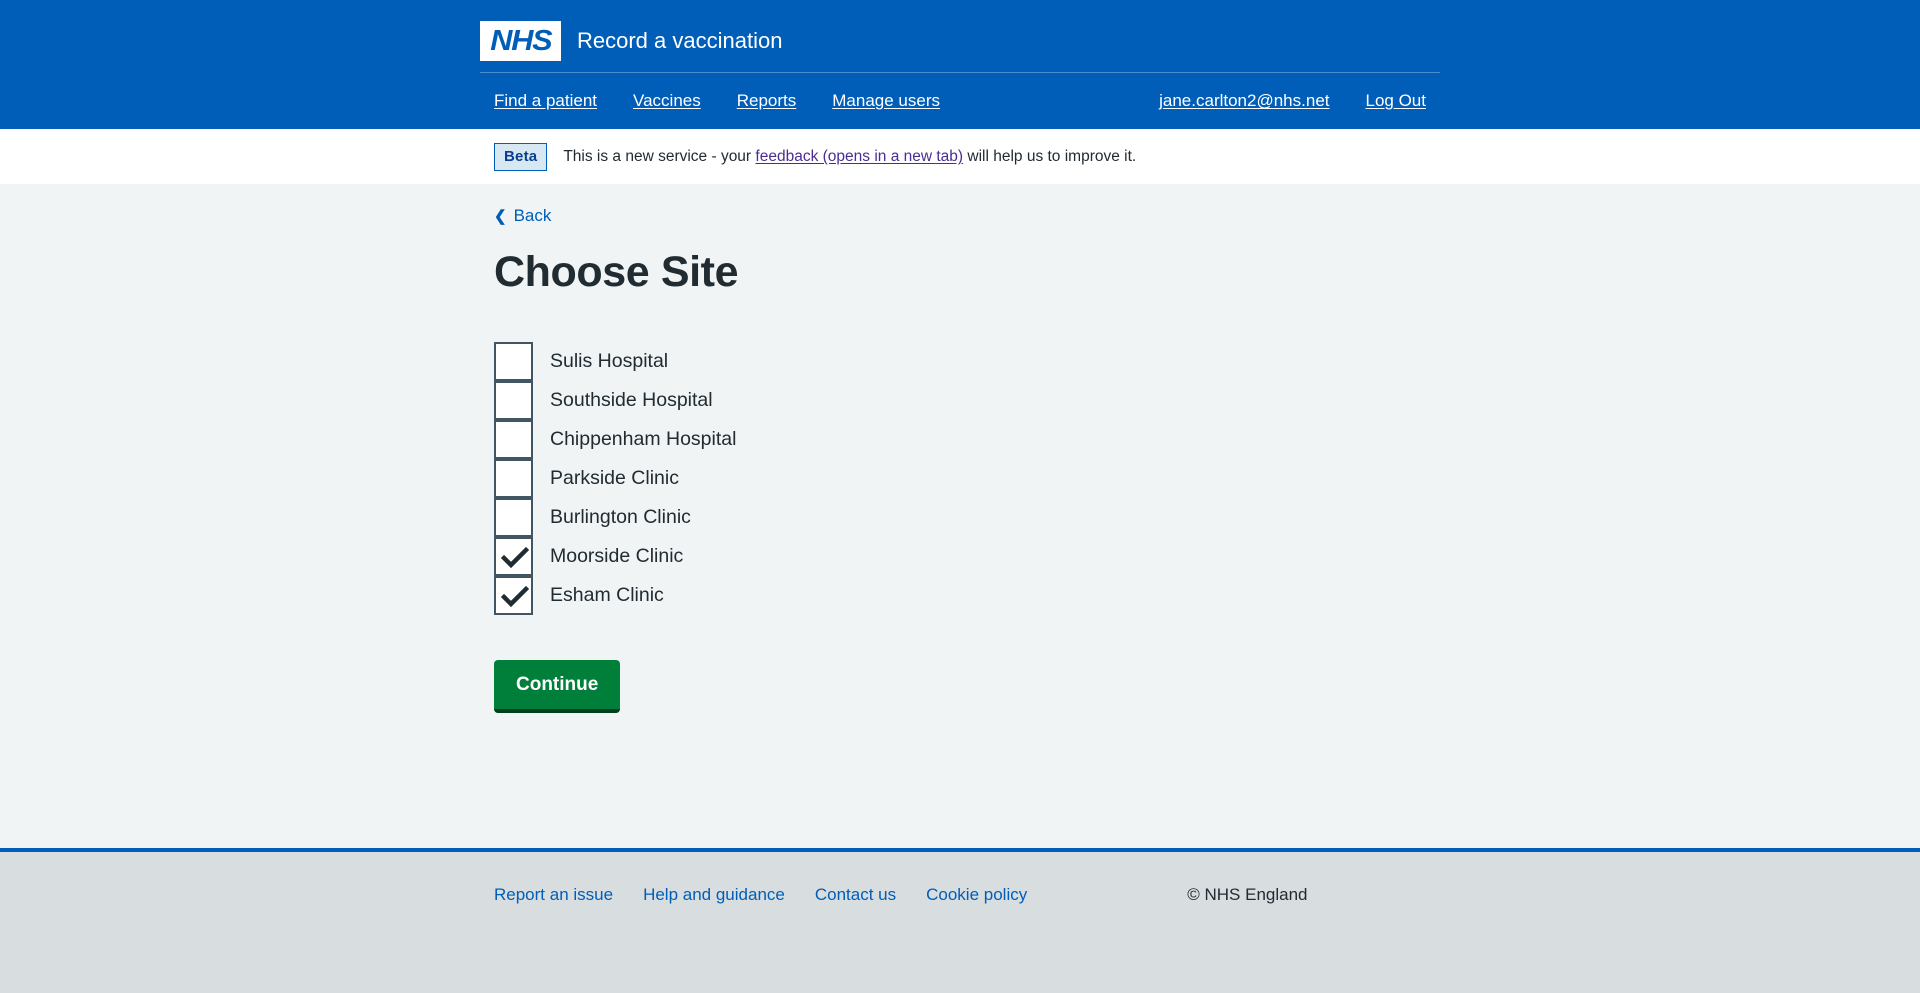  Describe the element at coordinates (714, 895) in the screenshot. I see `footer-link-help-and-guidance: Help and guidance` at that location.